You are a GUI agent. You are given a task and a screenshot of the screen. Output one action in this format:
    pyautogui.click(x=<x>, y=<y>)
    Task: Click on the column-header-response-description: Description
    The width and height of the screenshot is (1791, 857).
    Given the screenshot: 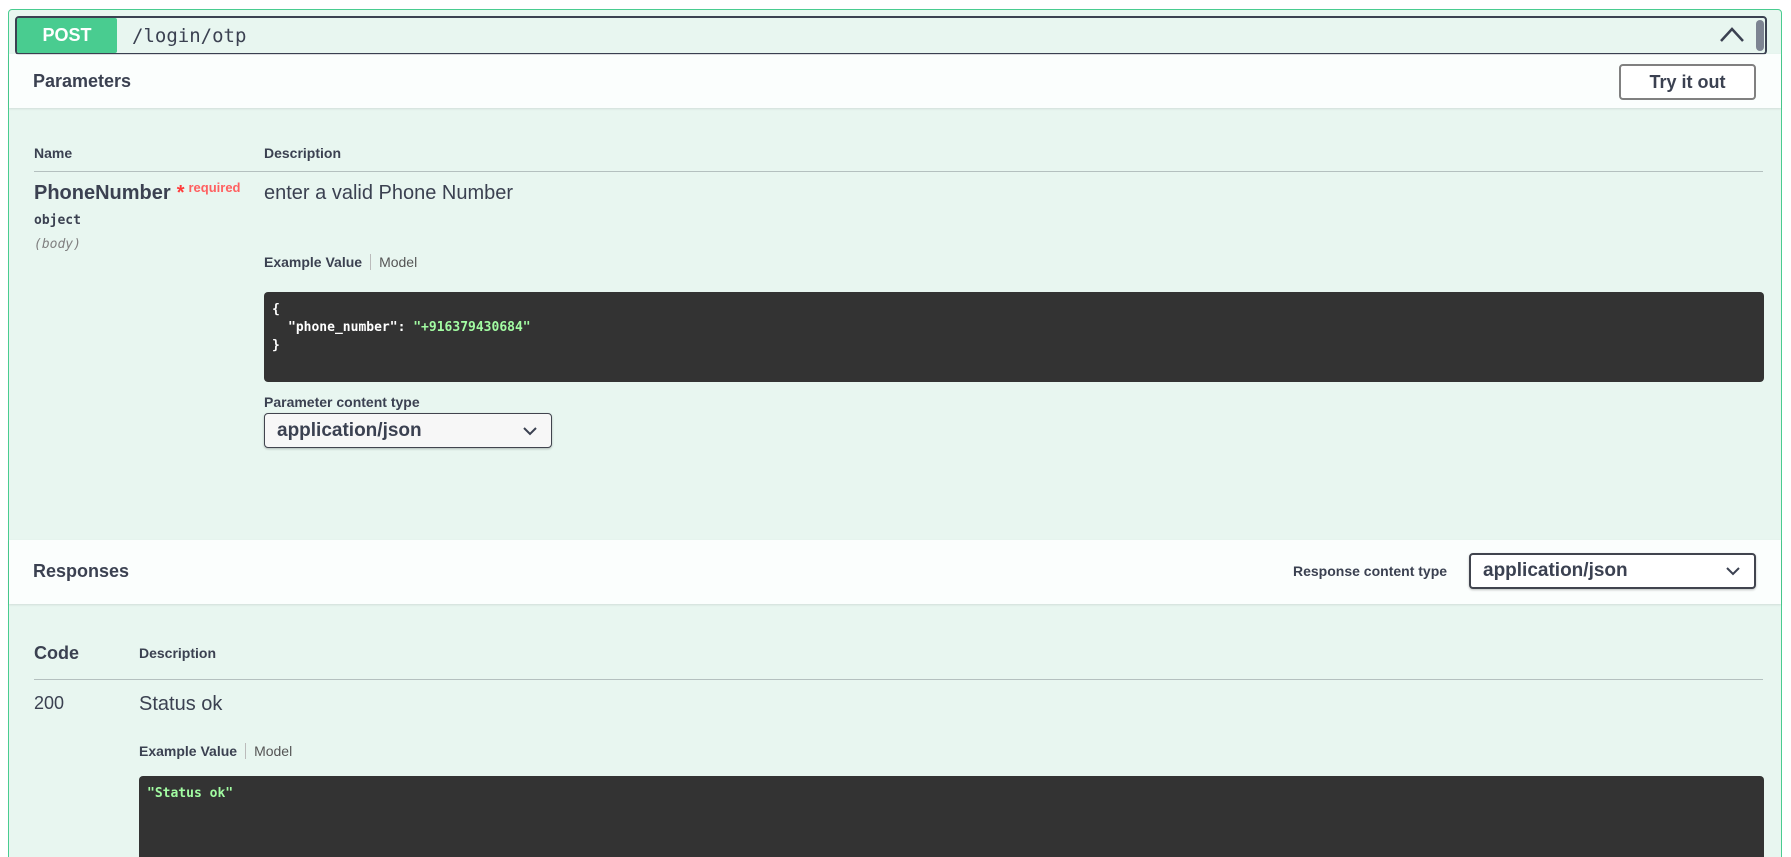 What is the action you would take?
    pyautogui.click(x=178, y=653)
    